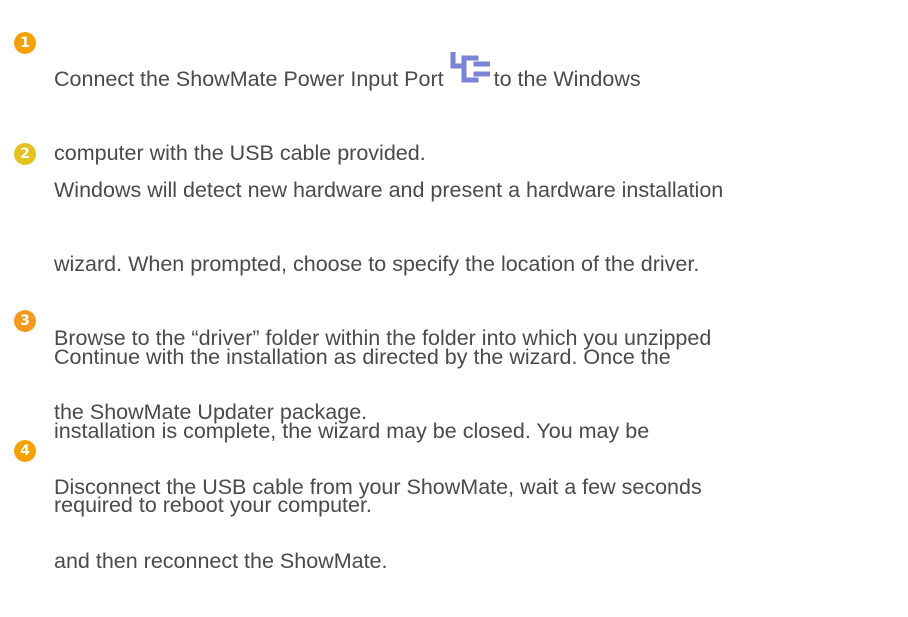 The width and height of the screenshot is (908, 617). Describe the element at coordinates (470, 69) in the screenshot. I see `usb-power-port-icon` at that location.